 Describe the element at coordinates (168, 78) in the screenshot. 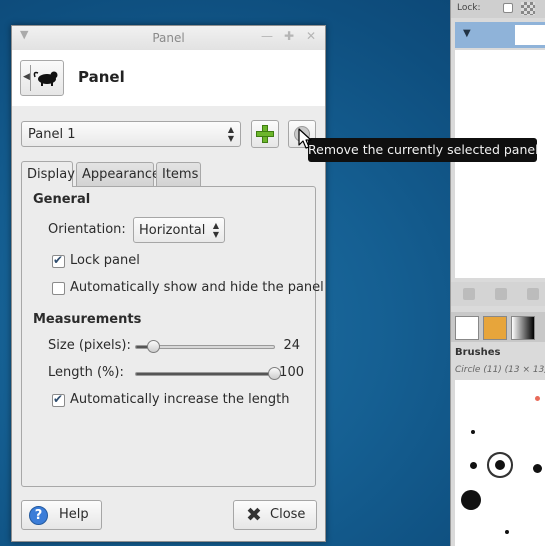

I see `dialog-header: ◀ Panel` at that location.